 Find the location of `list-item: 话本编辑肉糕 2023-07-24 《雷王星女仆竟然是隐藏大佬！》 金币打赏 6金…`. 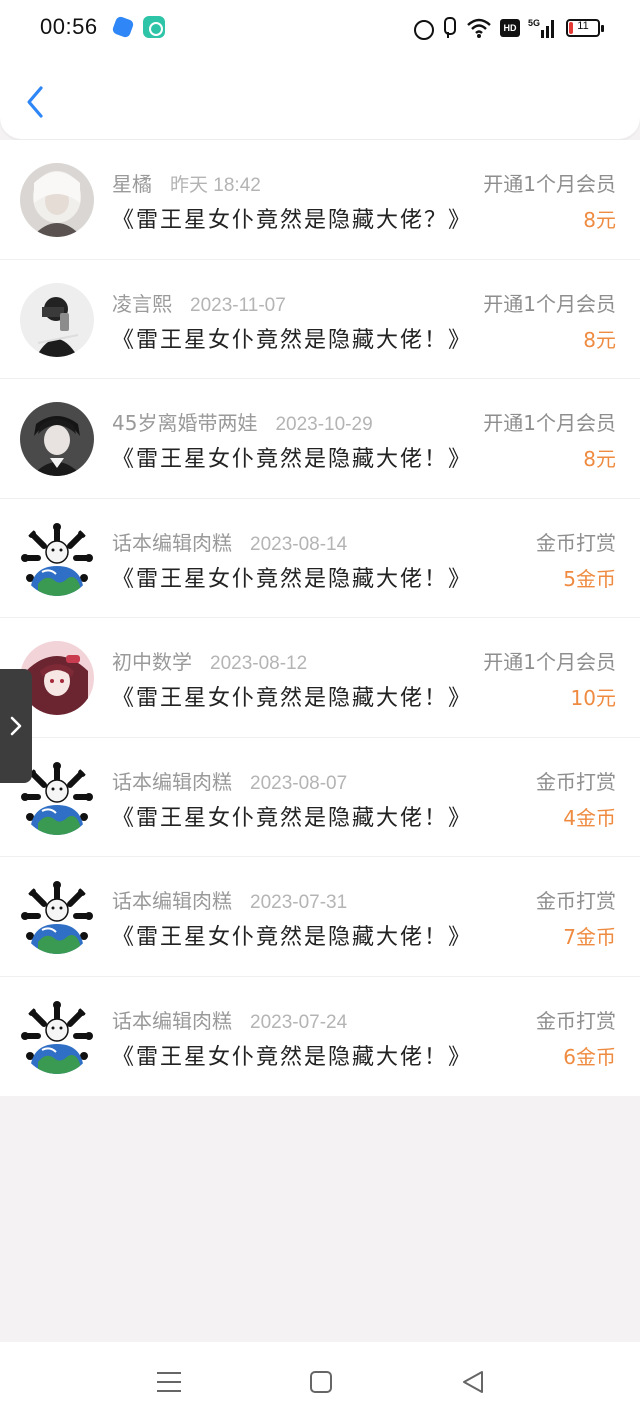

list-item: 话本编辑肉糕 2023-07-24 《雷王星女仆竟然是隐藏大佬！》 金币打赏 6金… is located at coordinates (320, 1037).